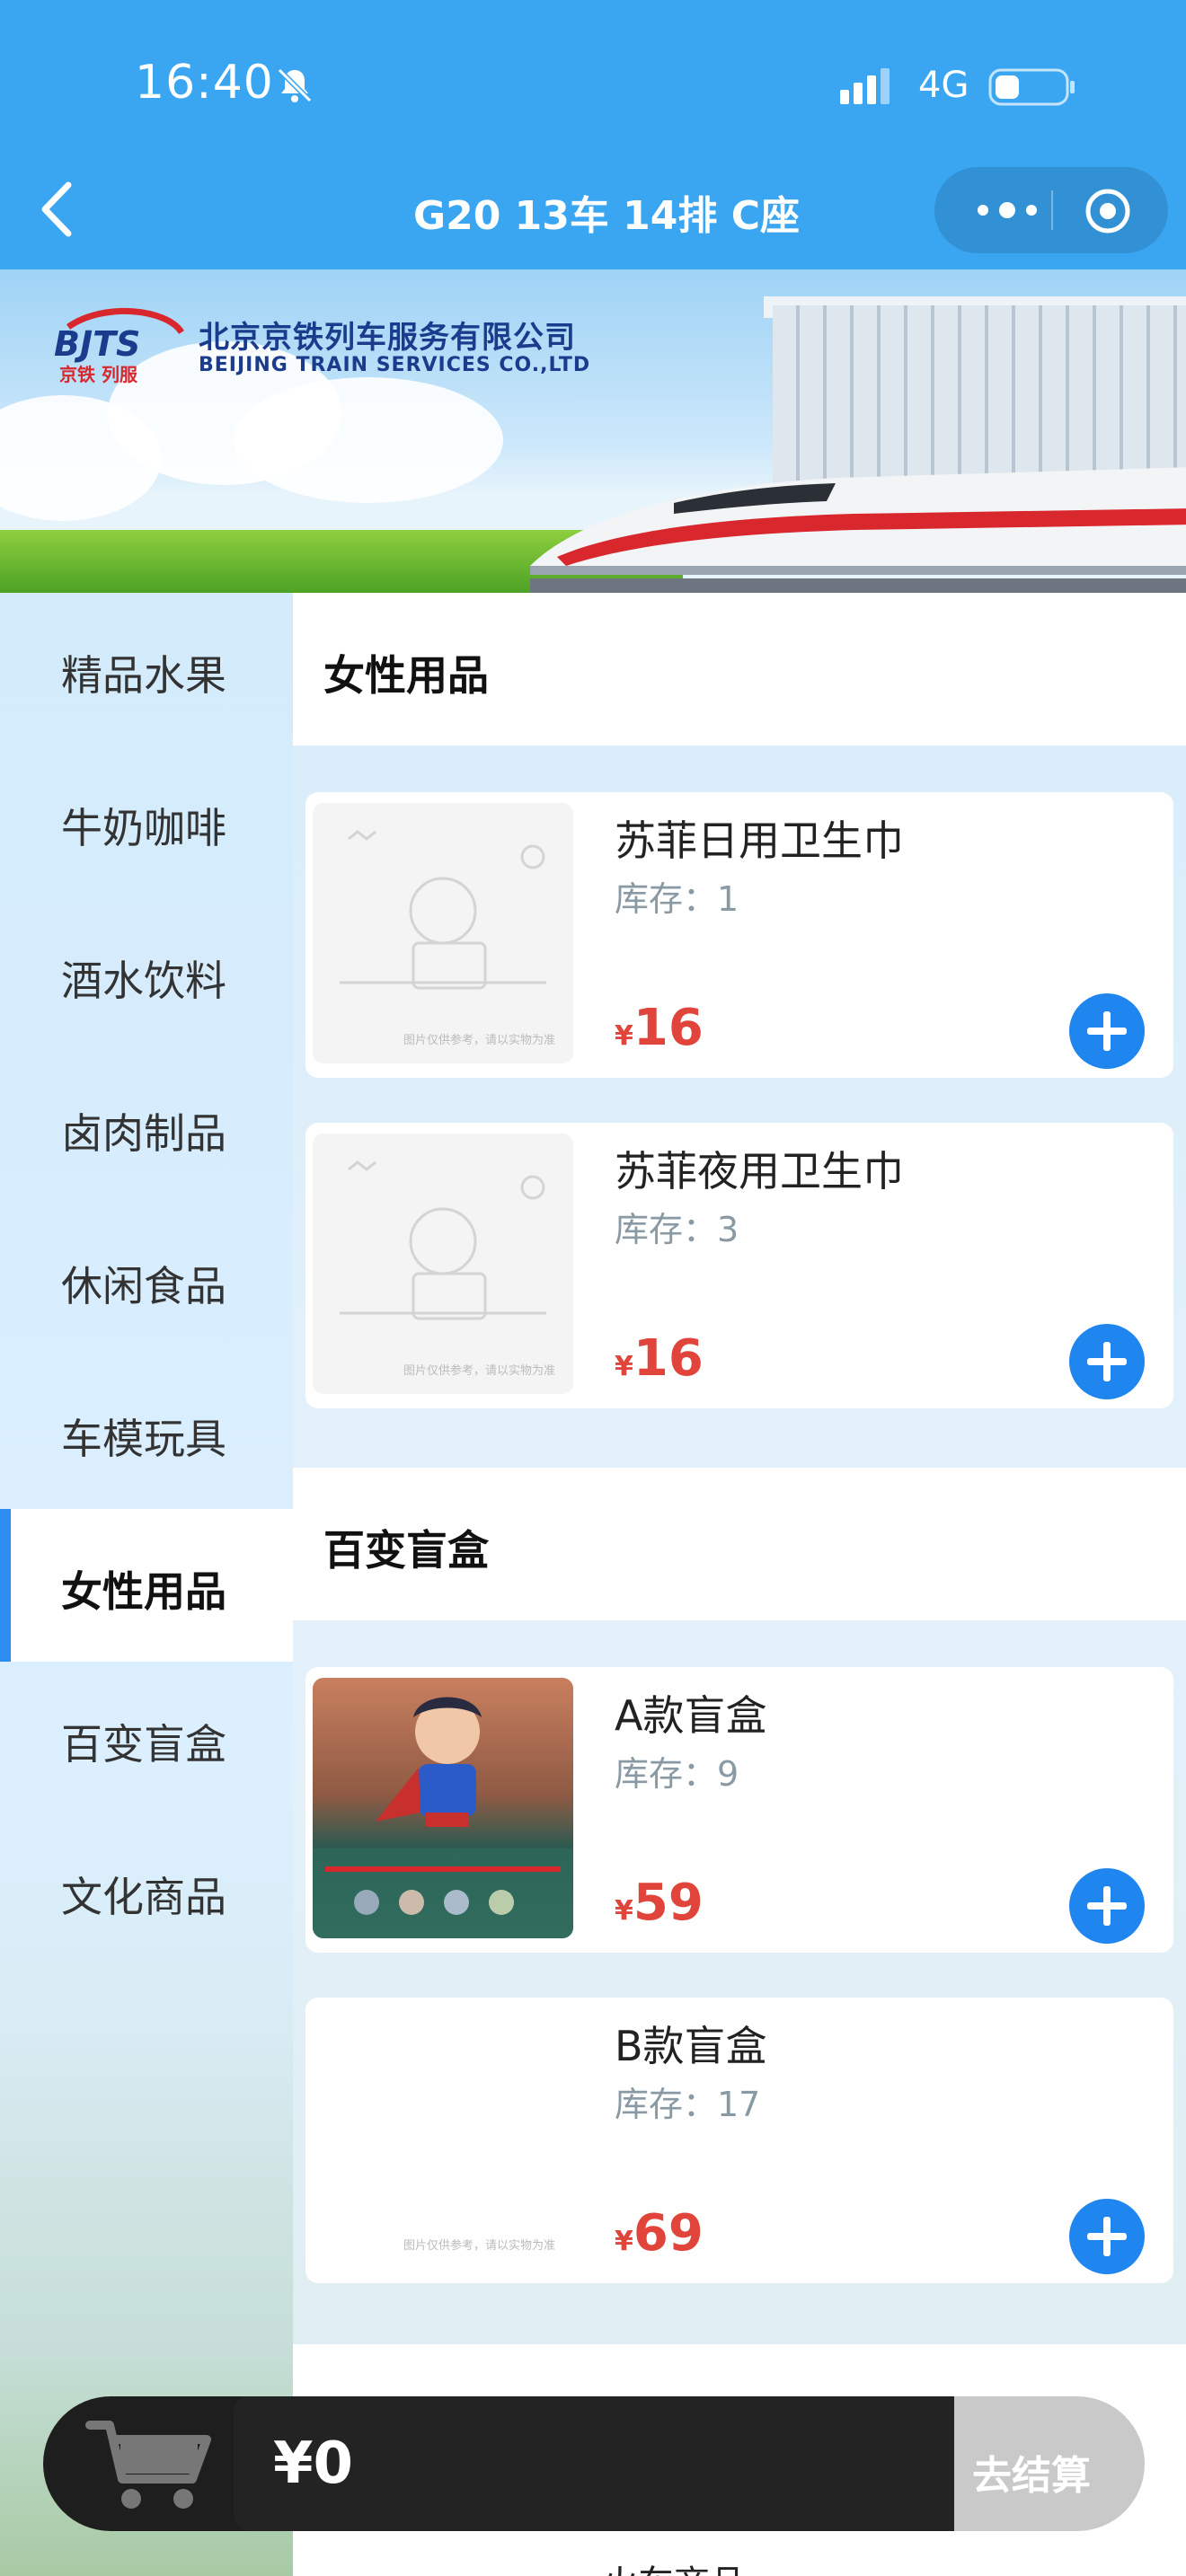 The height and width of the screenshot is (2576, 1186). Describe the element at coordinates (593, 134) in the screenshot. I see `top-bar: 16:40 4G G20 13车 14排 C座` at that location.